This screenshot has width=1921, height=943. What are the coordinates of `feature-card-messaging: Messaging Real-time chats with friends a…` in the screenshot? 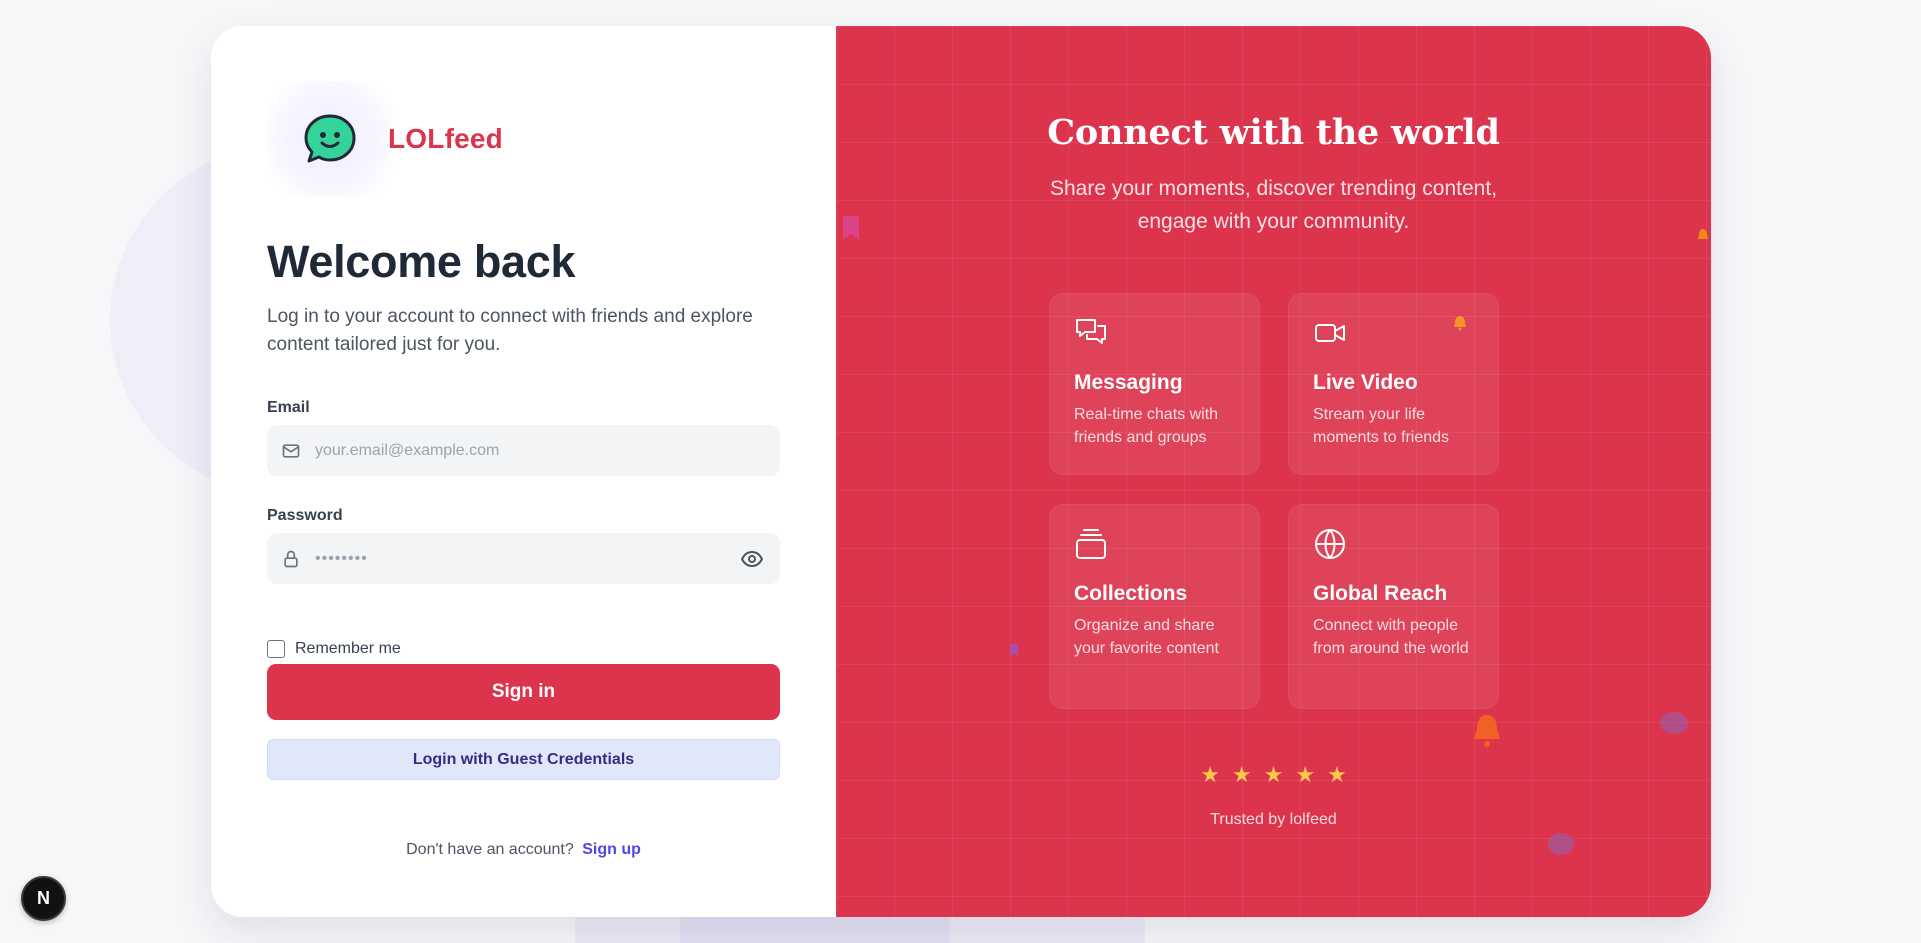 It's located at (1154, 384).